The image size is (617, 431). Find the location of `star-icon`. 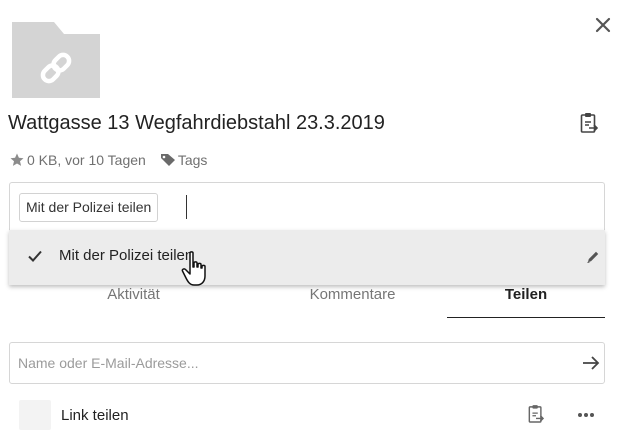

star-icon is located at coordinates (17, 160).